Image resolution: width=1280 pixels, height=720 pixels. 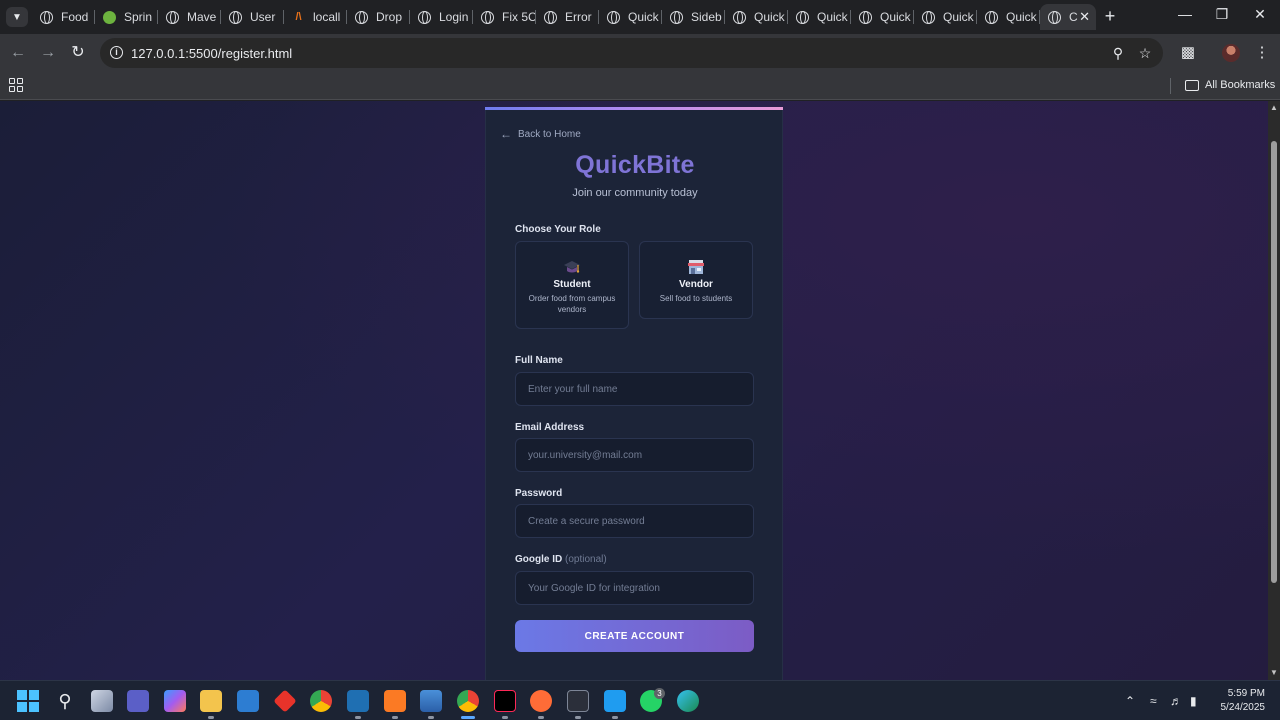 What do you see at coordinates (1145, 53) in the screenshot?
I see `bookmark-star-icon: ☆` at bounding box center [1145, 53].